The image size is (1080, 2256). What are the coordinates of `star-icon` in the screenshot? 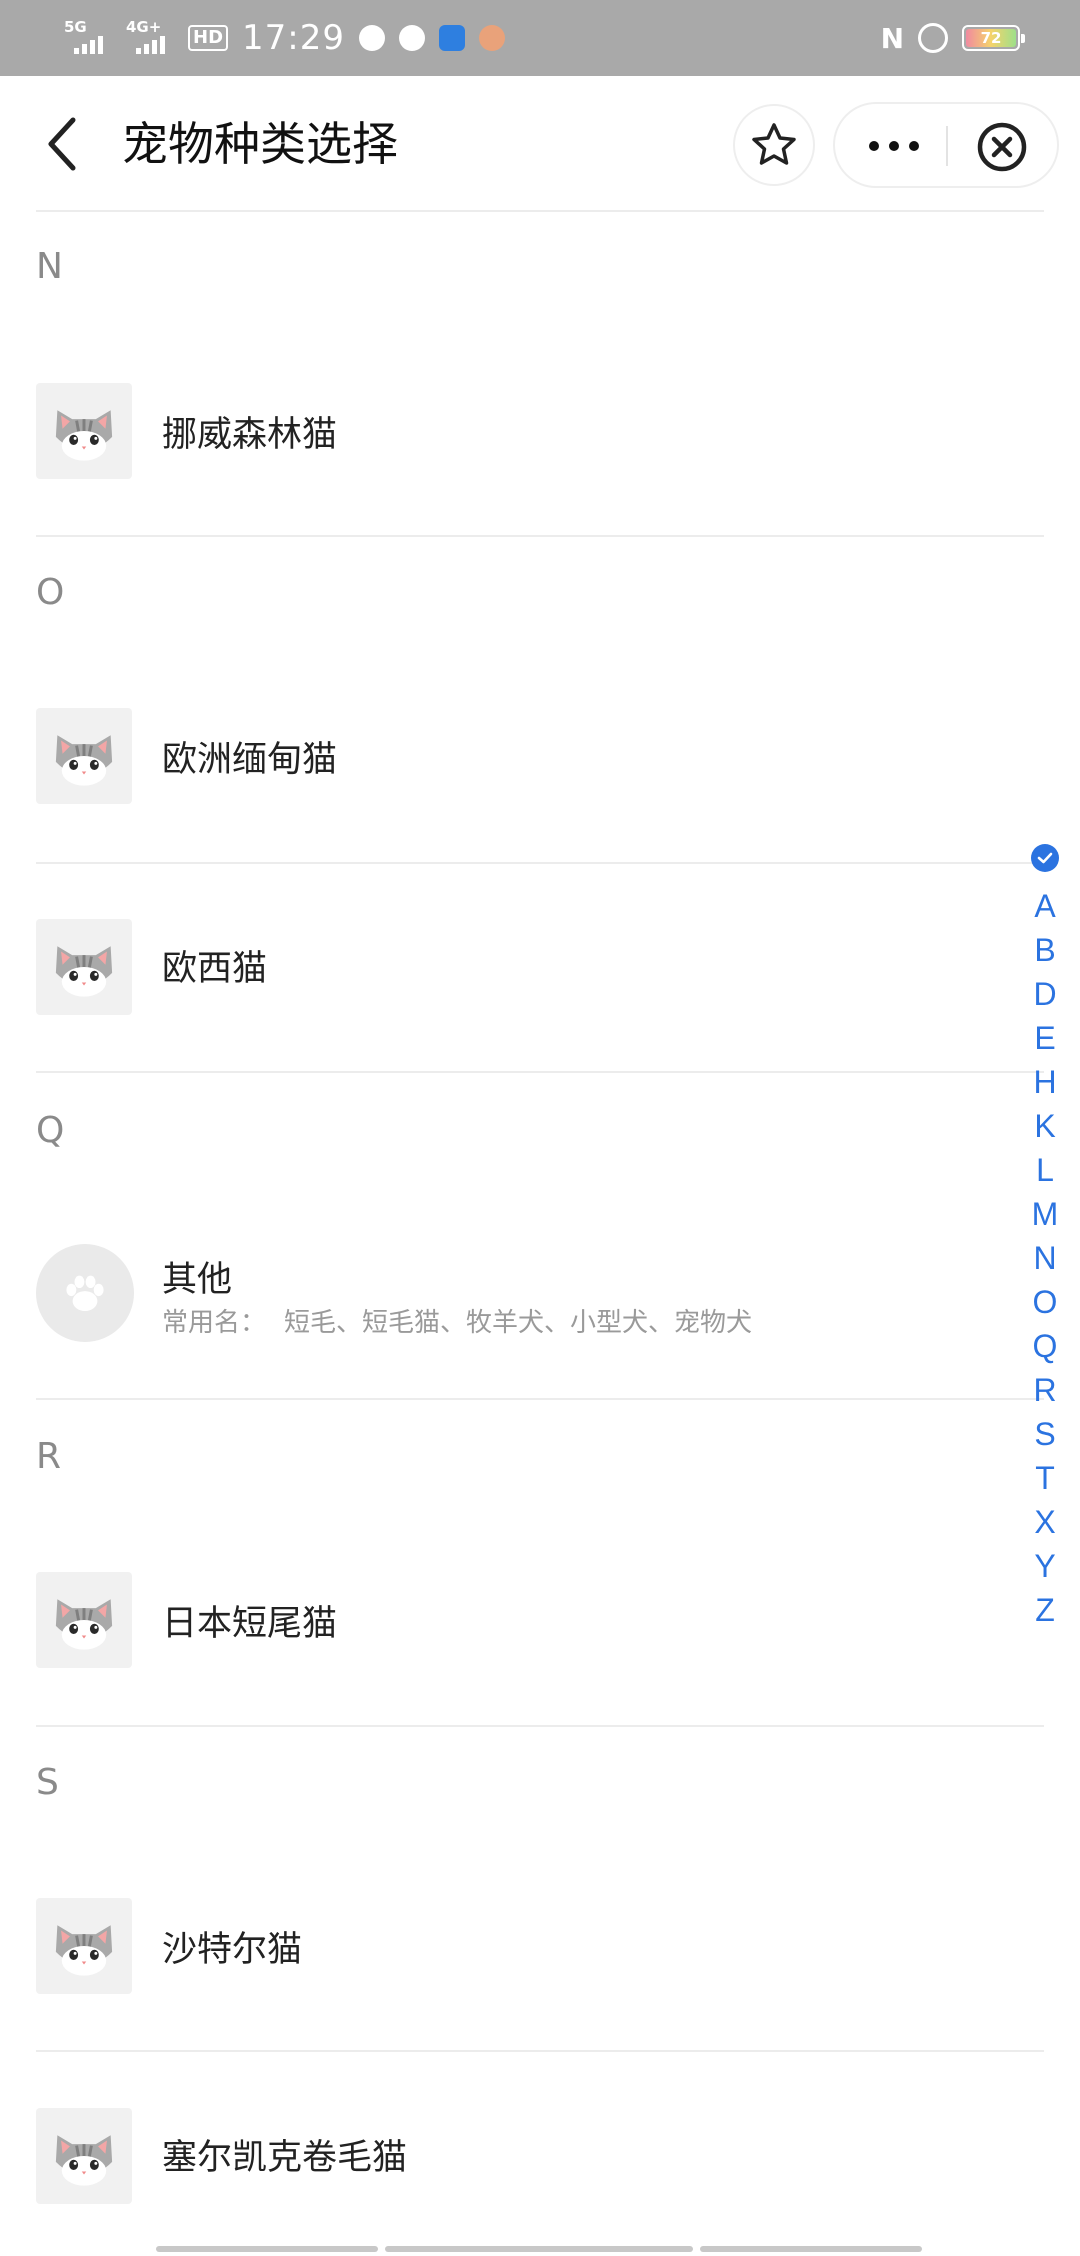 It's located at (774, 144).